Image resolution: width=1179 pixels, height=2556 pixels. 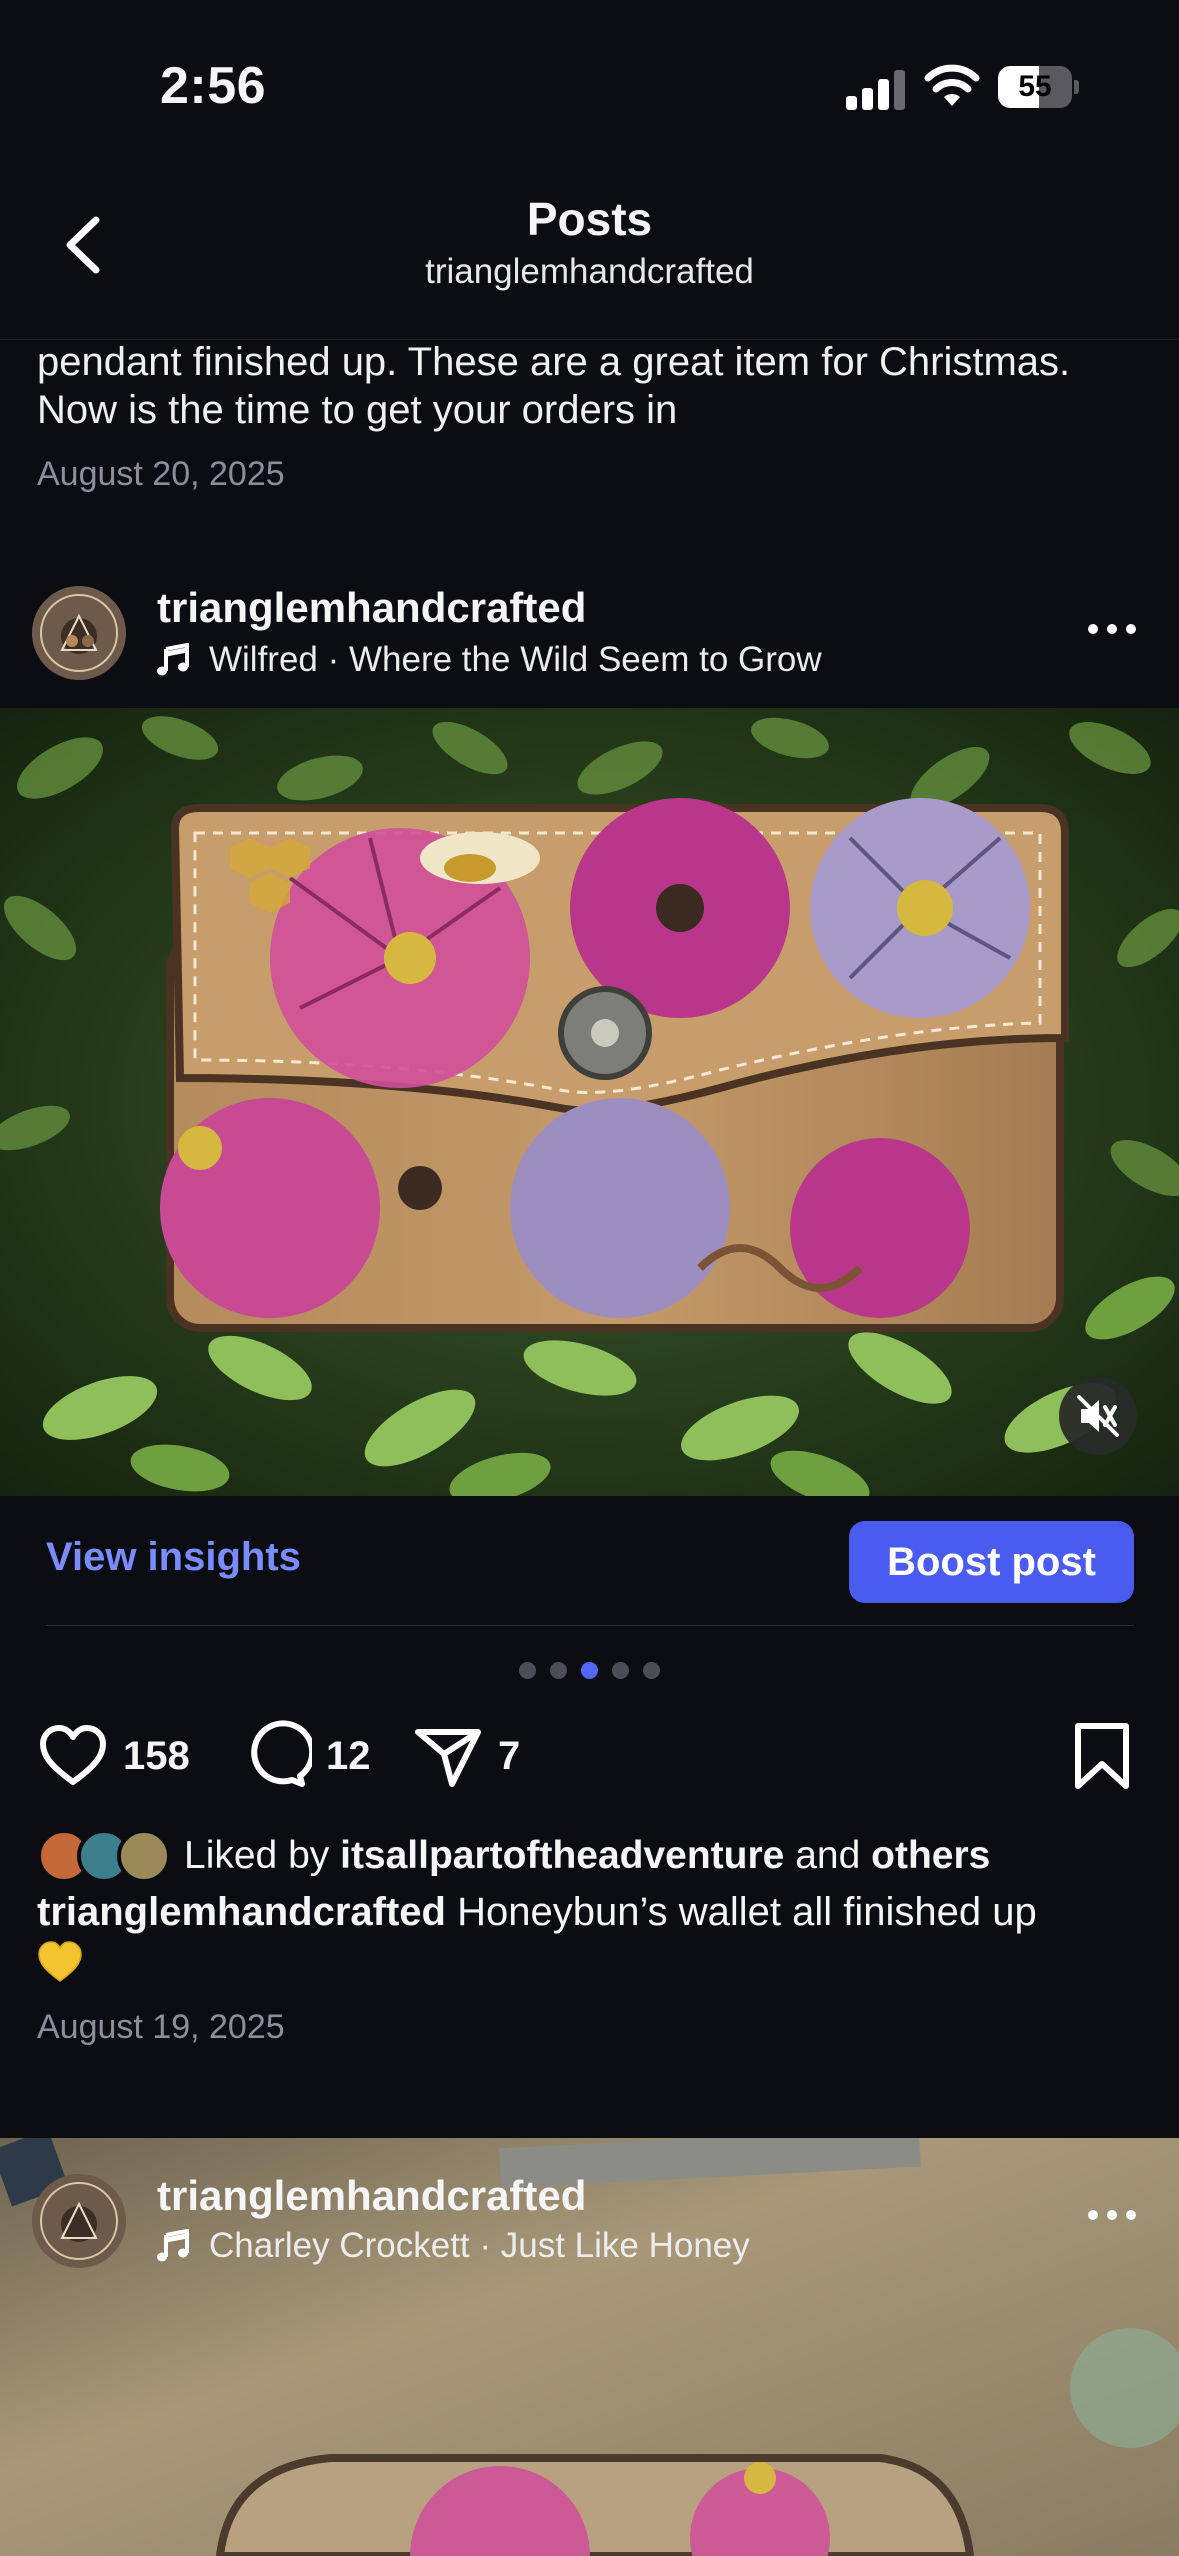 I want to click on view-insights-link: View insights, so click(x=173, y=1557).